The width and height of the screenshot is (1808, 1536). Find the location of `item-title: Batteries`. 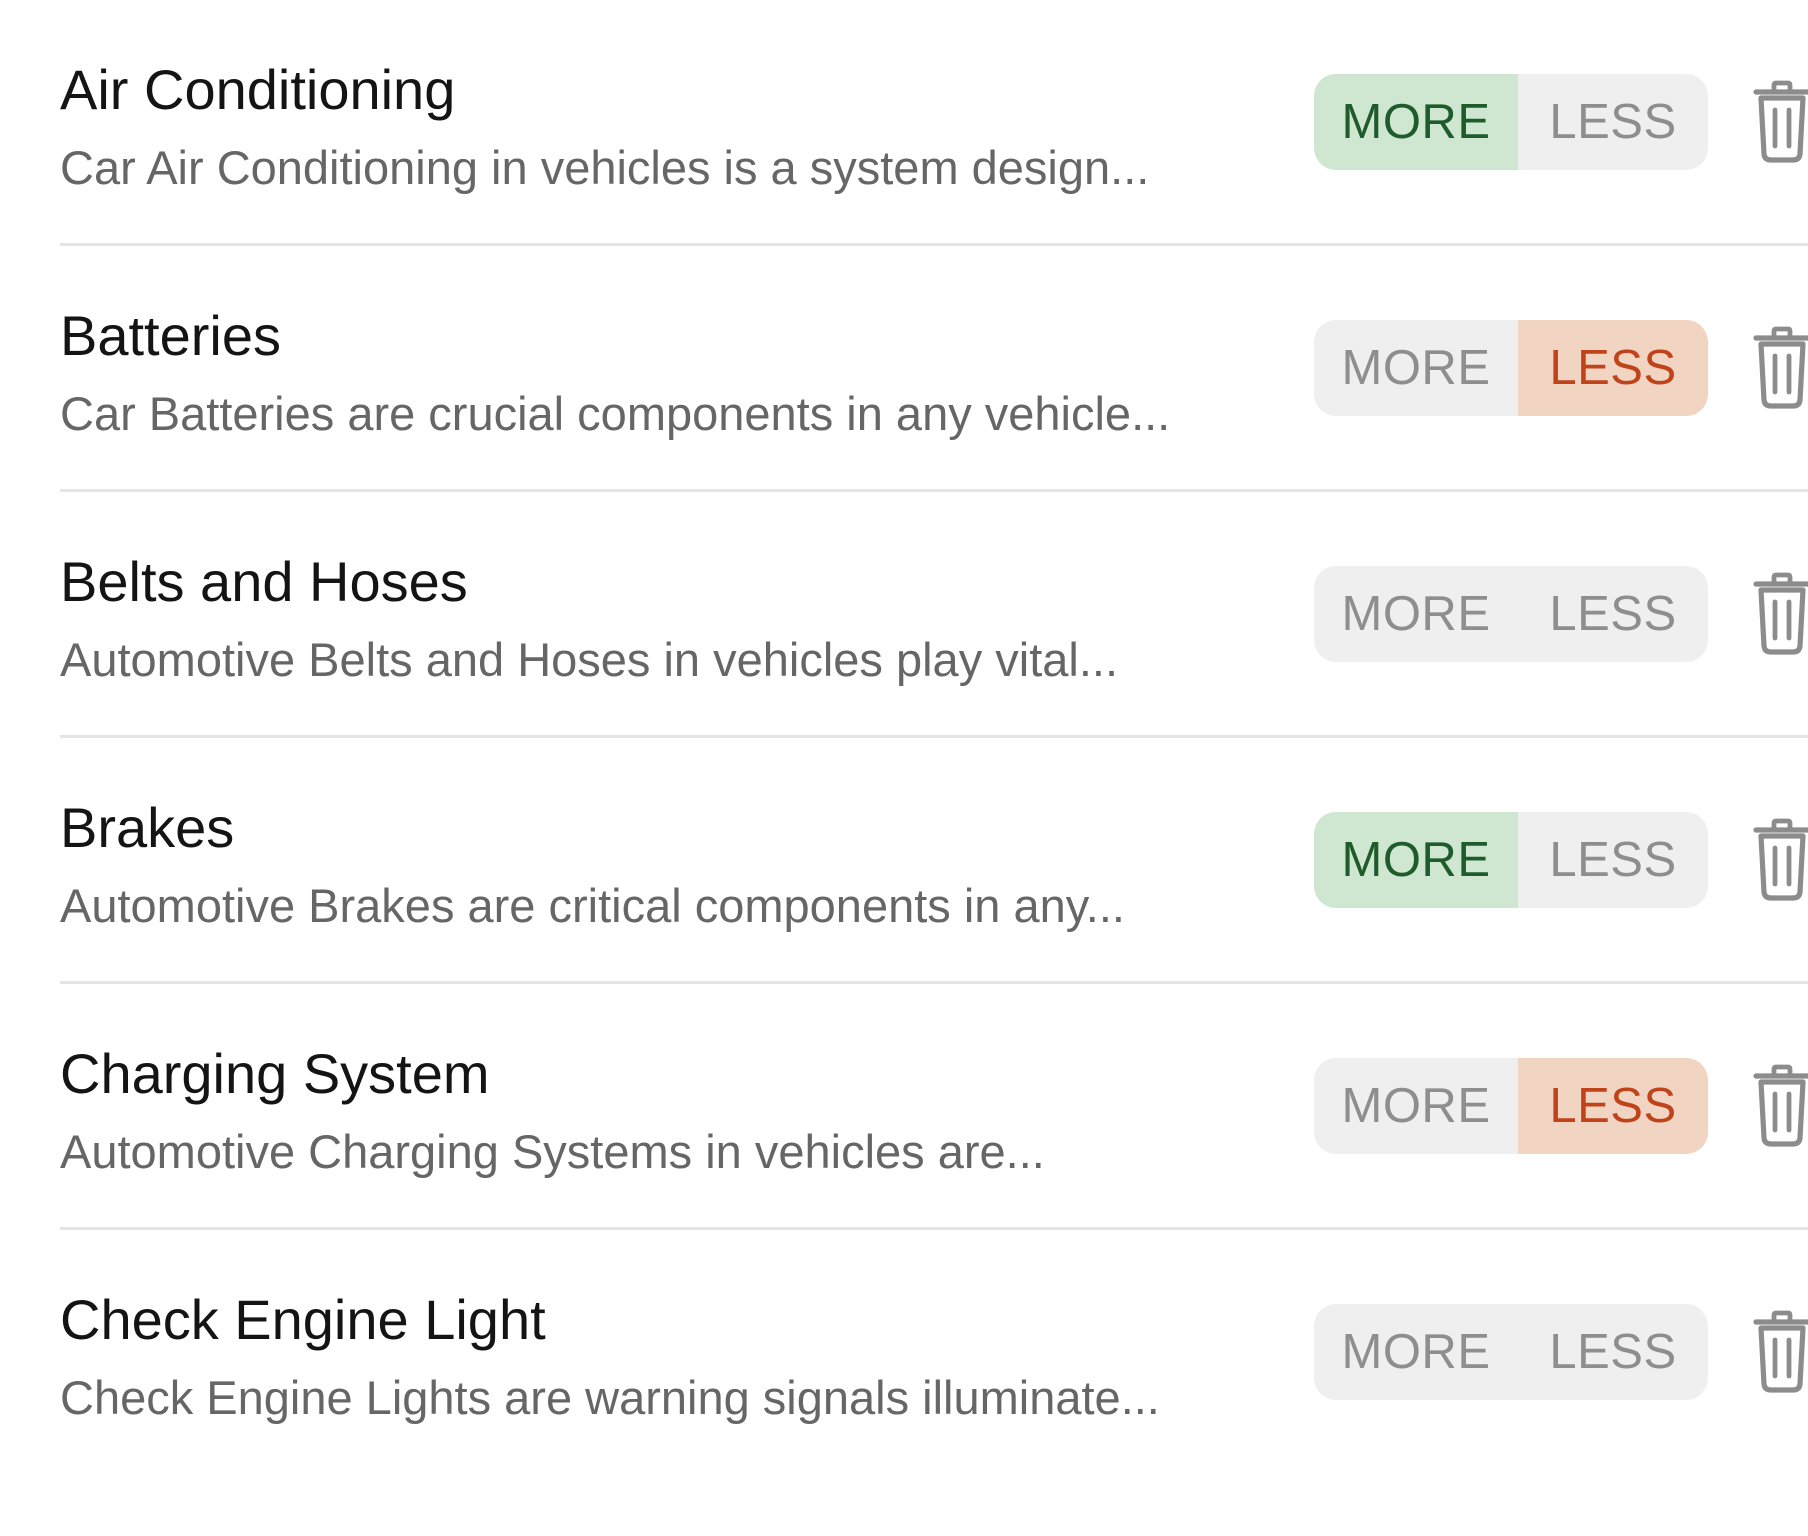

item-title: Batteries is located at coordinates (170, 335).